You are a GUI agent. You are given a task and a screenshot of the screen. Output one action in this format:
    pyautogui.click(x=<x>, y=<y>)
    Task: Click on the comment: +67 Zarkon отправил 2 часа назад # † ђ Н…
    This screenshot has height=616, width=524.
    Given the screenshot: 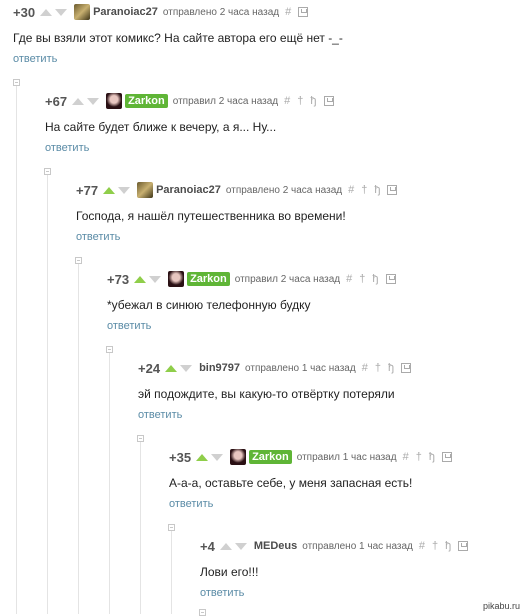 What is the action you would take?
    pyautogui.click(x=193, y=123)
    